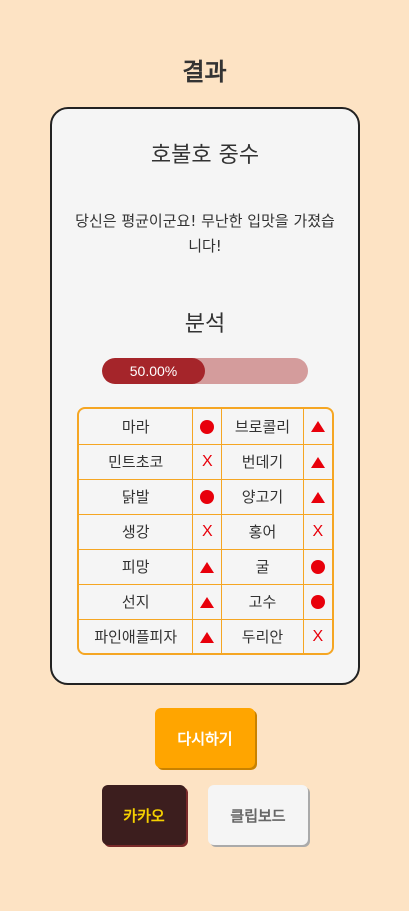 The image size is (409, 911). Describe the element at coordinates (205, 738) in the screenshot. I see `retry-button: 다시하기` at that location.